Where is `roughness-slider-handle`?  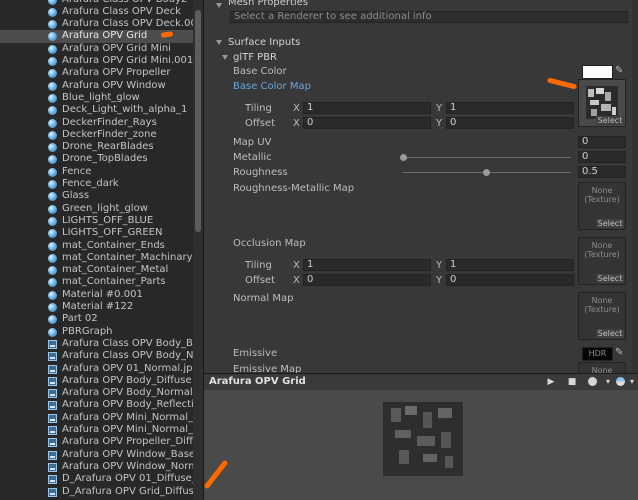
roughness-slider-handle is located at coordinates (486, 172).